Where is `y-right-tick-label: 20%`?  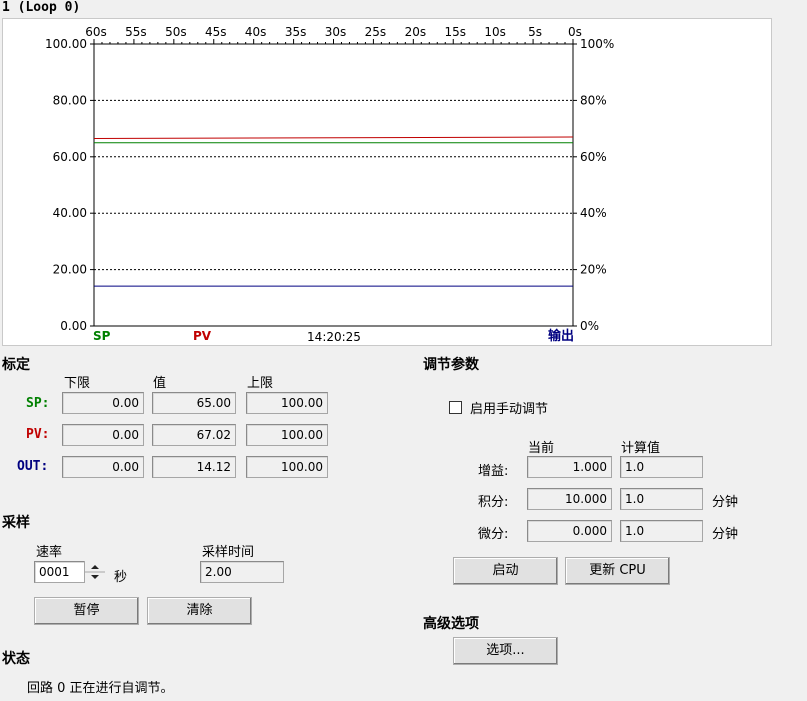
y-right-tick-label: 20% is located at coordinates (593, 270).